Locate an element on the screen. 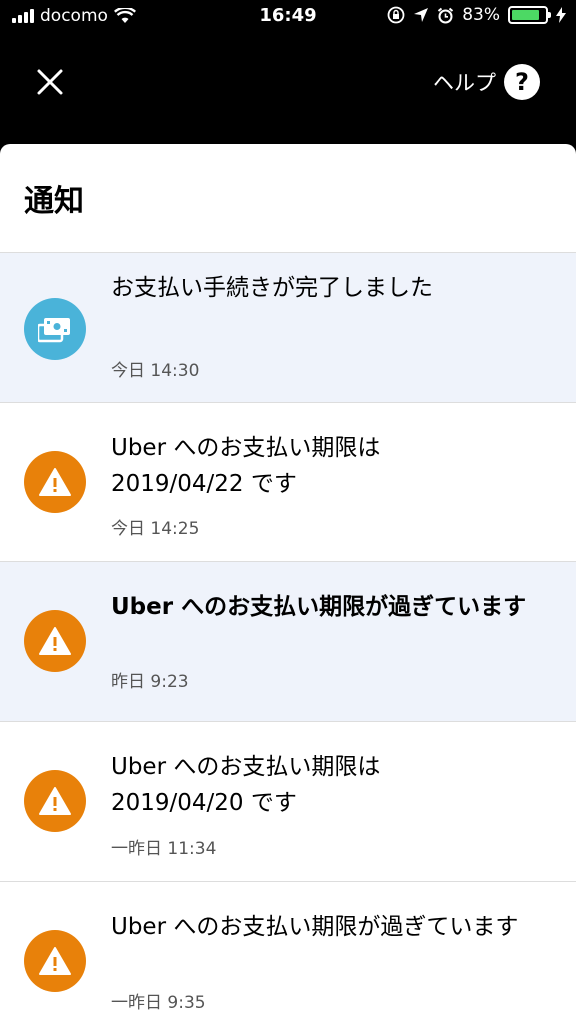 This screenshot has width=576, height=1024. orientation-lock-icon is located at coordinates (396, 15).